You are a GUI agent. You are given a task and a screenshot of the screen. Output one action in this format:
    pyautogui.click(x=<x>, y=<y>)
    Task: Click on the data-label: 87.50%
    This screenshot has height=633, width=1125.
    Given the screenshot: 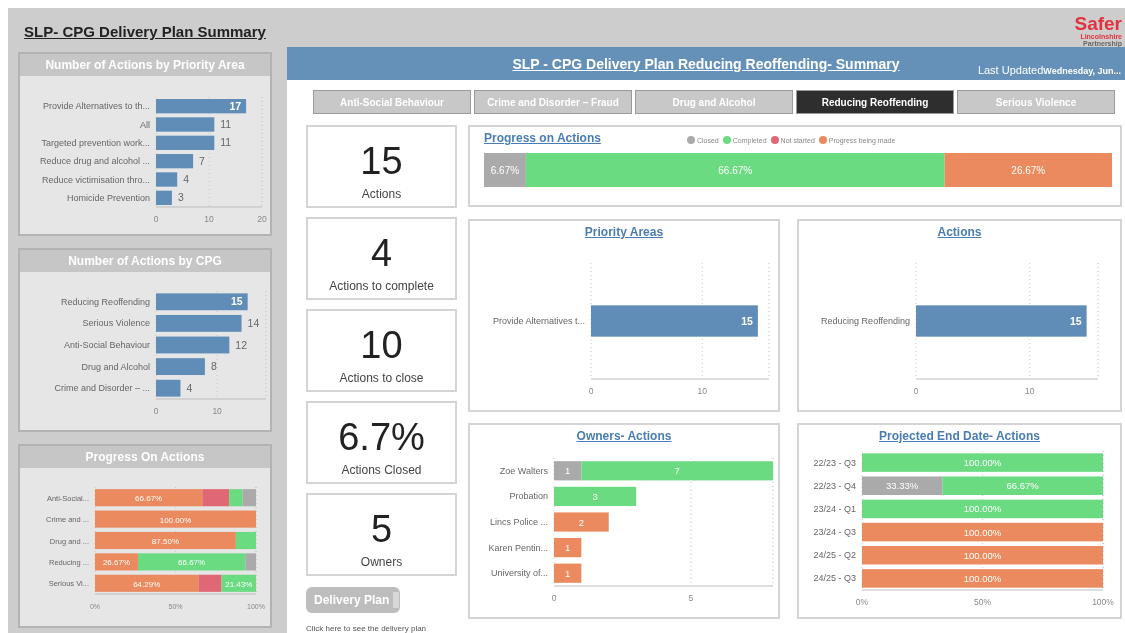 What is the action you would take?
    pyautogui.click(x=165, y=541)
    